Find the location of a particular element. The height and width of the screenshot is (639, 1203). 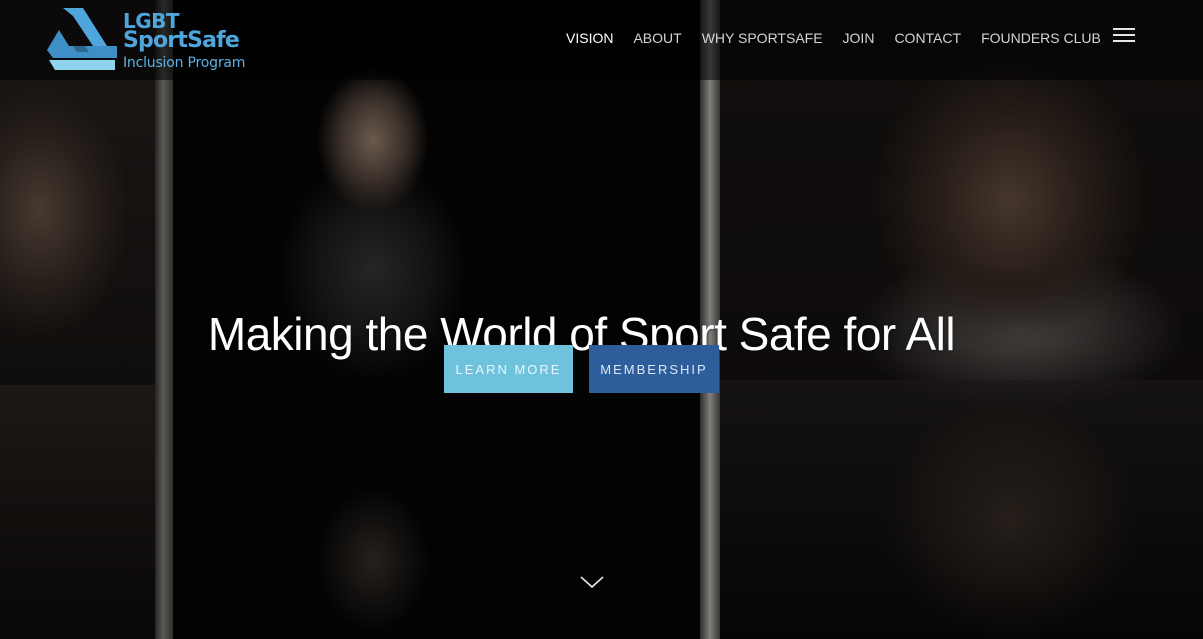

logo-text-tagline: Inclusion Program is located at coordinates (184, 63).